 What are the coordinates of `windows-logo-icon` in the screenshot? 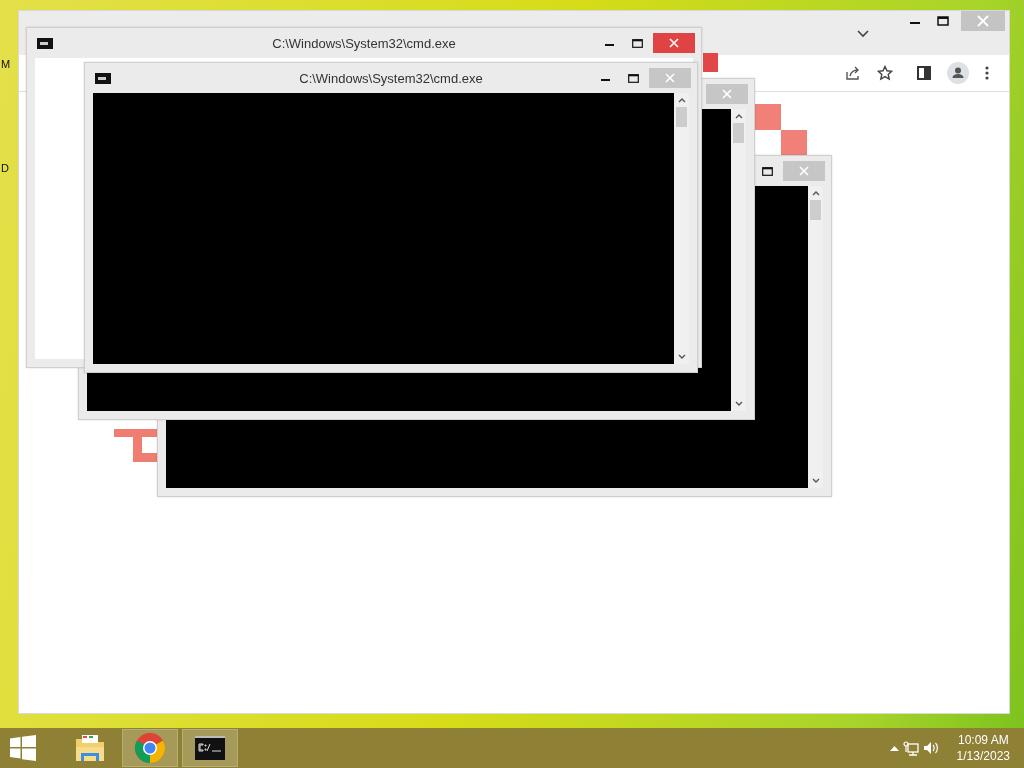 It's located at (23, 748).